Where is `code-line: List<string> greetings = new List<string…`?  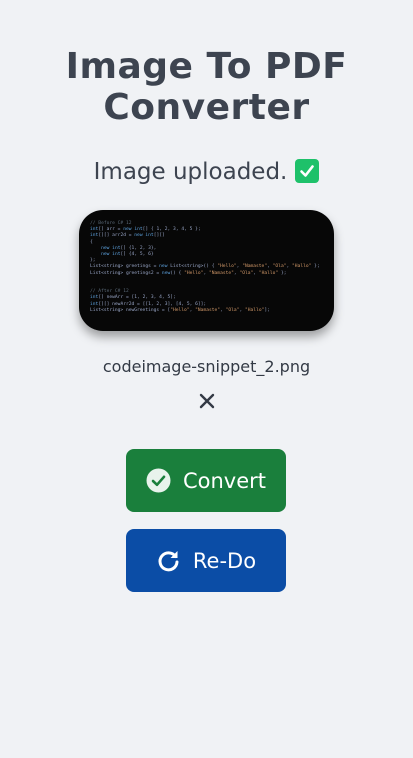
code-line: List<string> greetings = new List<string… is located at coordinates (205, 267).